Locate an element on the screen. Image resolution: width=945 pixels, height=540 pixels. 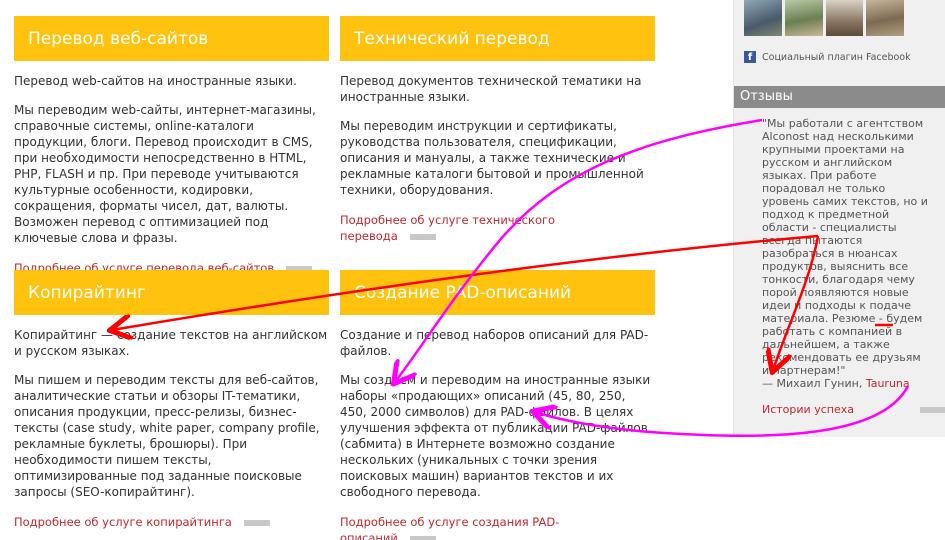
success-stories-link: Истории успеха is located at coordinates (853, 409).